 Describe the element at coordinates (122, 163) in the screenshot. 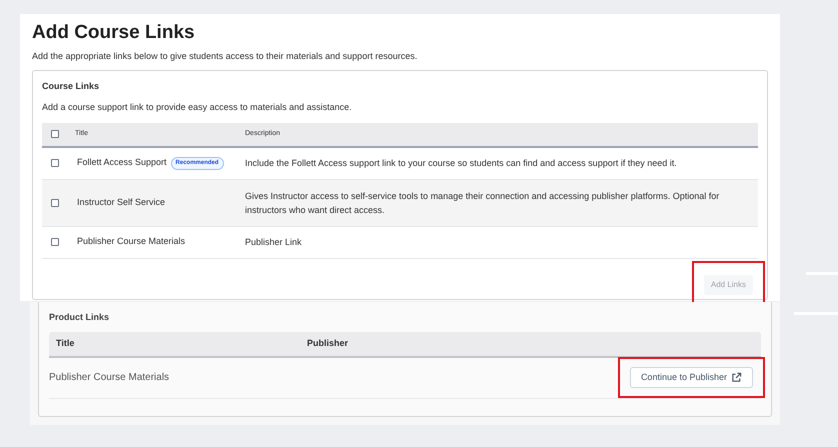

I see `row-title: Follett Access Support` at that location.